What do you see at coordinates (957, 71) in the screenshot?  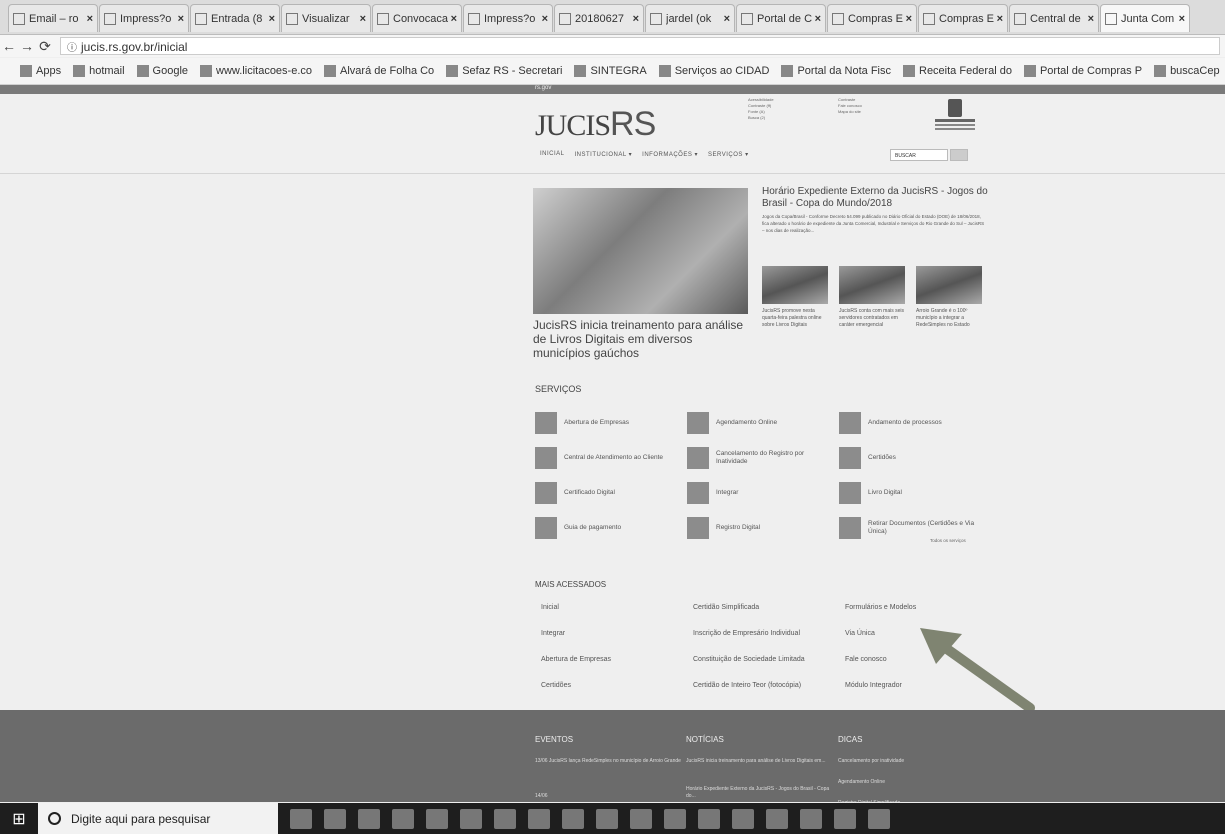 I see `bookmark-item: Receita Federal do` at bounding box center [957, 71].